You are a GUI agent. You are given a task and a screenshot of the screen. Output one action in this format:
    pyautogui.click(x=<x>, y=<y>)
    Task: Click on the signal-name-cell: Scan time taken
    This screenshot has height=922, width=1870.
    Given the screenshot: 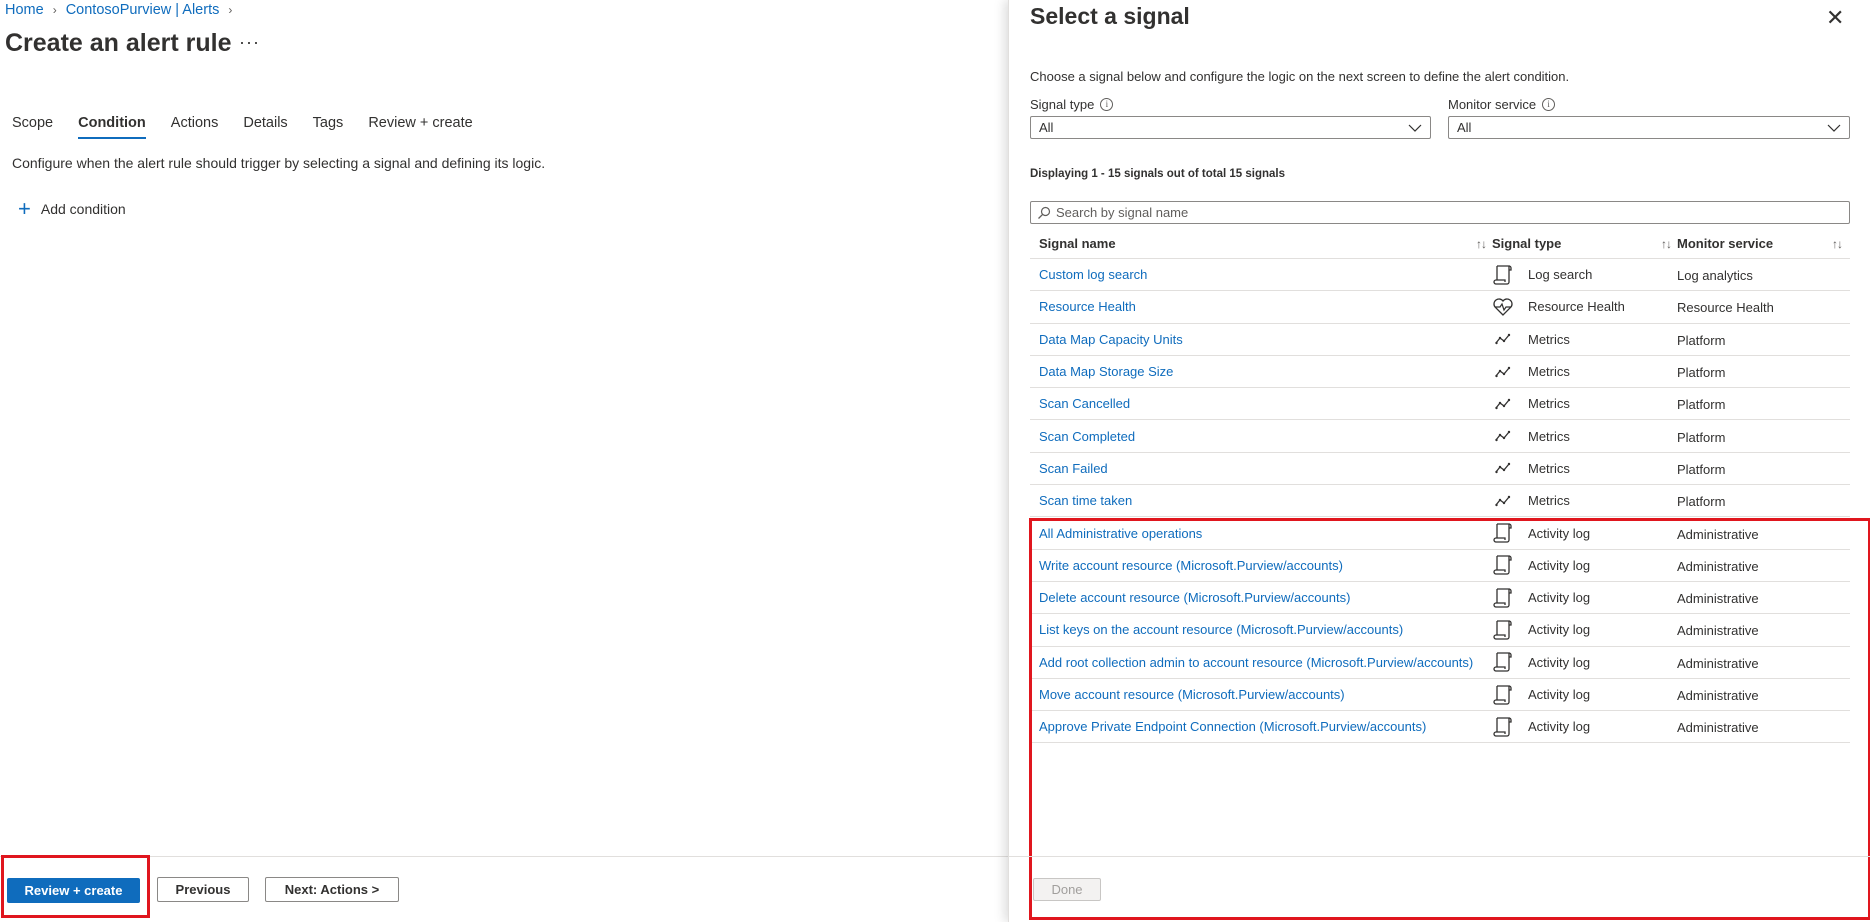 What is the action you would take?
    pyautogui.click(x=1261, y=500)
    